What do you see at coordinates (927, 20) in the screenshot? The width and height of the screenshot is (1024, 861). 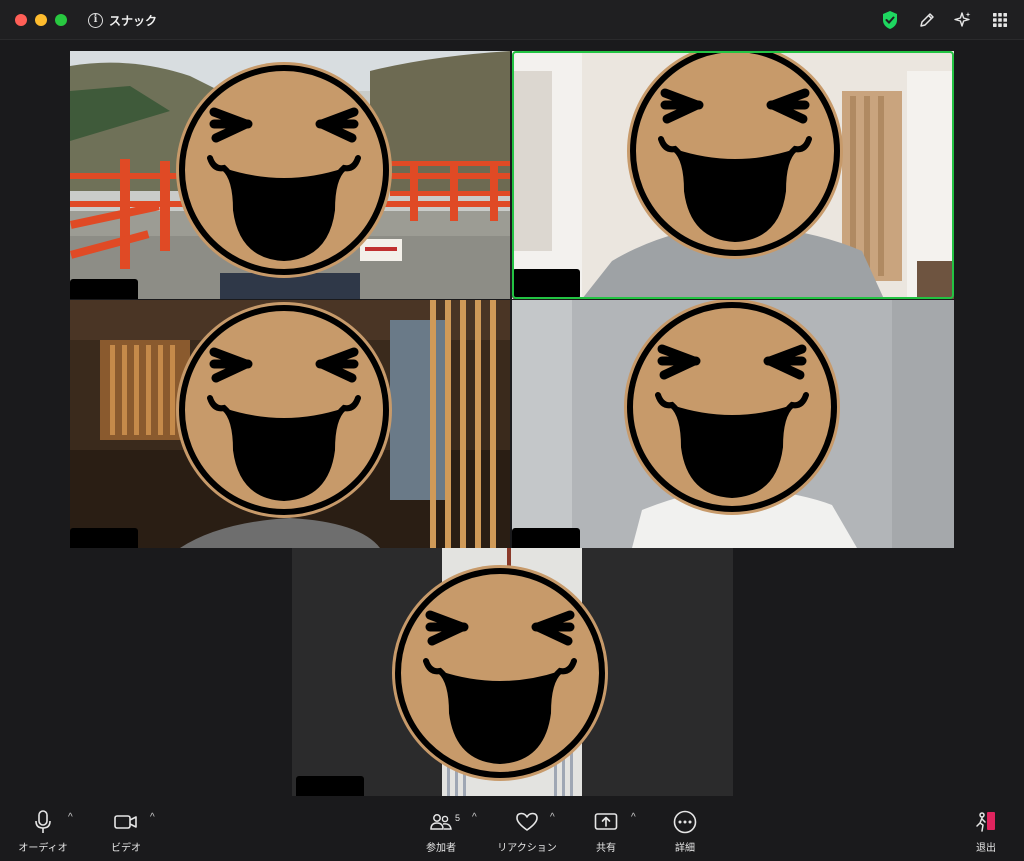 I see `annotate-pen-icon` at bounding box center [927, 20].